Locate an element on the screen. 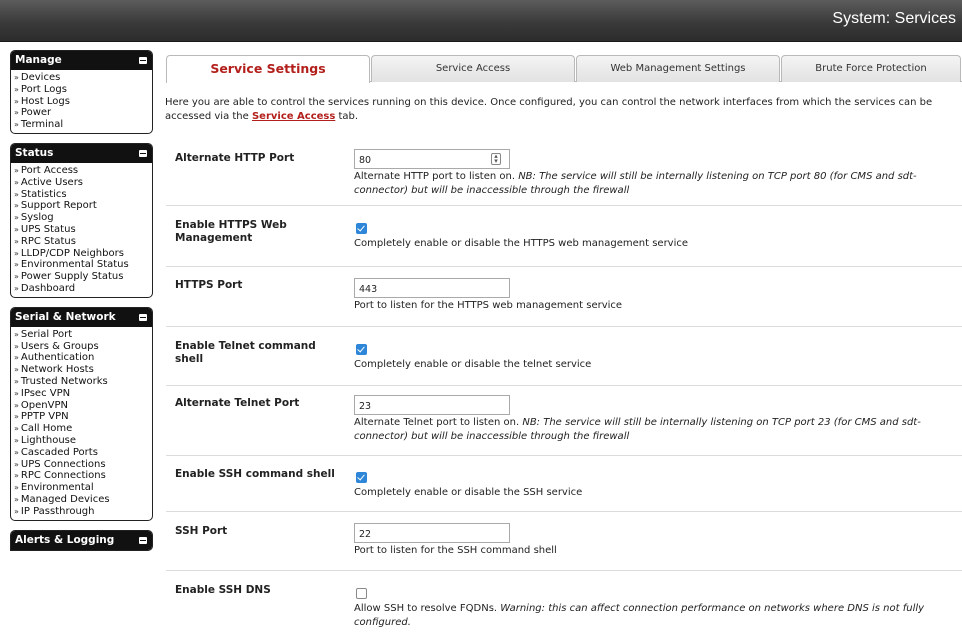  sidebar-item-trusted-networks: » Trusted Networks is located at coordinates (81, 382).